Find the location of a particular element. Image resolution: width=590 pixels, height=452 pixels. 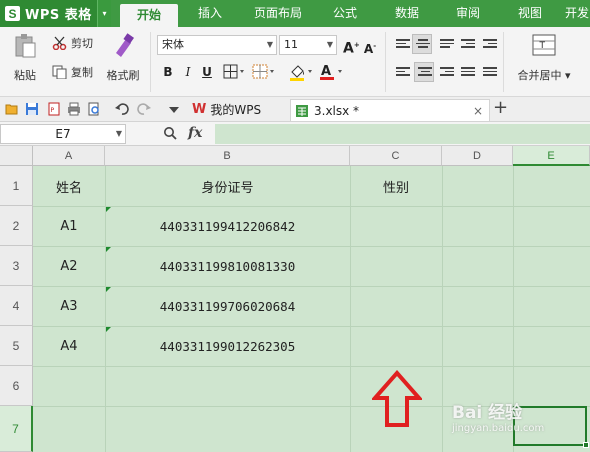

align-bottom-icon is located at coordinates (447, 45).